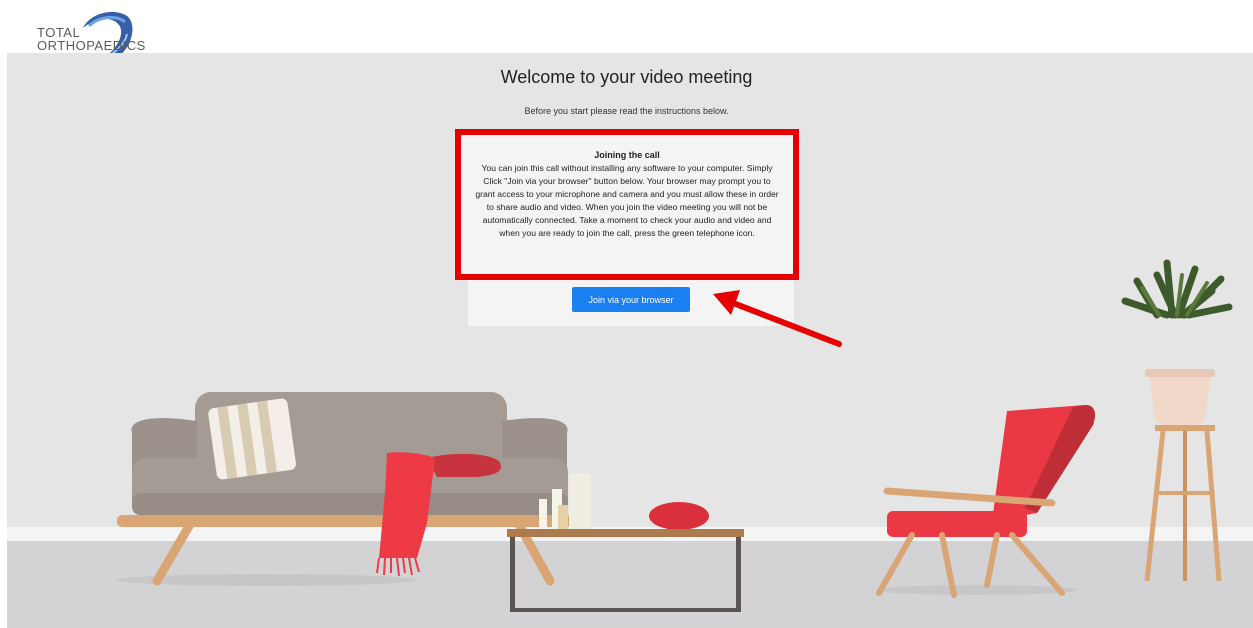 Image resolution: width=1253 pixels, height=628 pixels. Describe the element at coordinates (344, 489) in the screenshot. I see `sofa-illustration` at that location.